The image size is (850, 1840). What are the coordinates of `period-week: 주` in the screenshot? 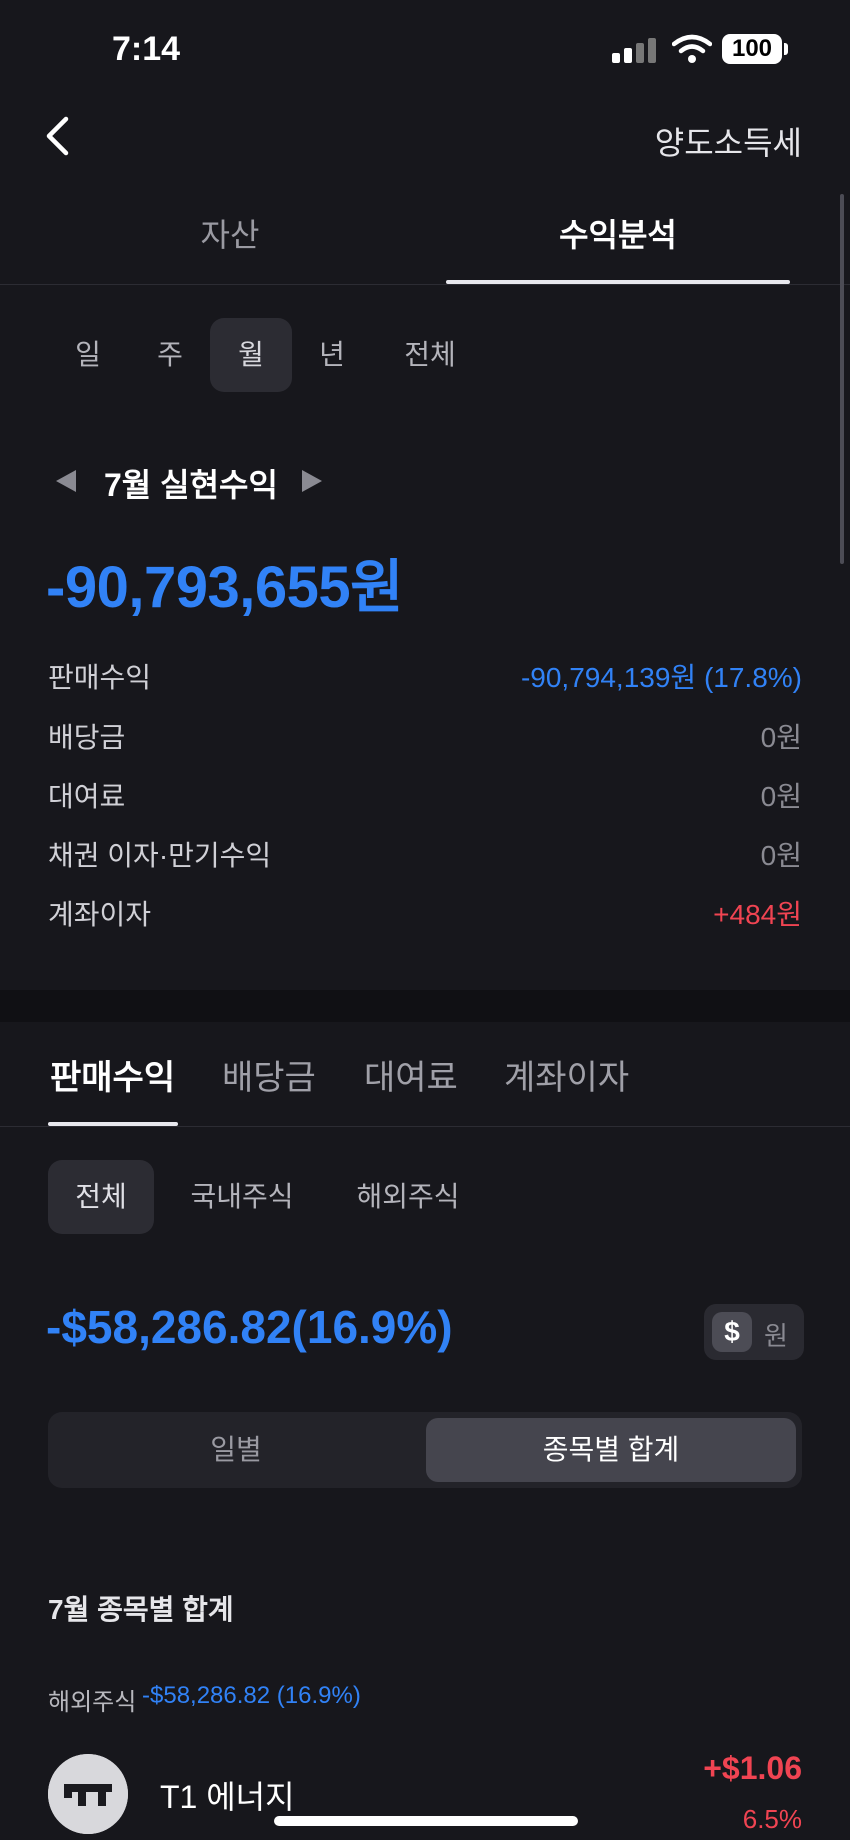 It's located at (170, 355).